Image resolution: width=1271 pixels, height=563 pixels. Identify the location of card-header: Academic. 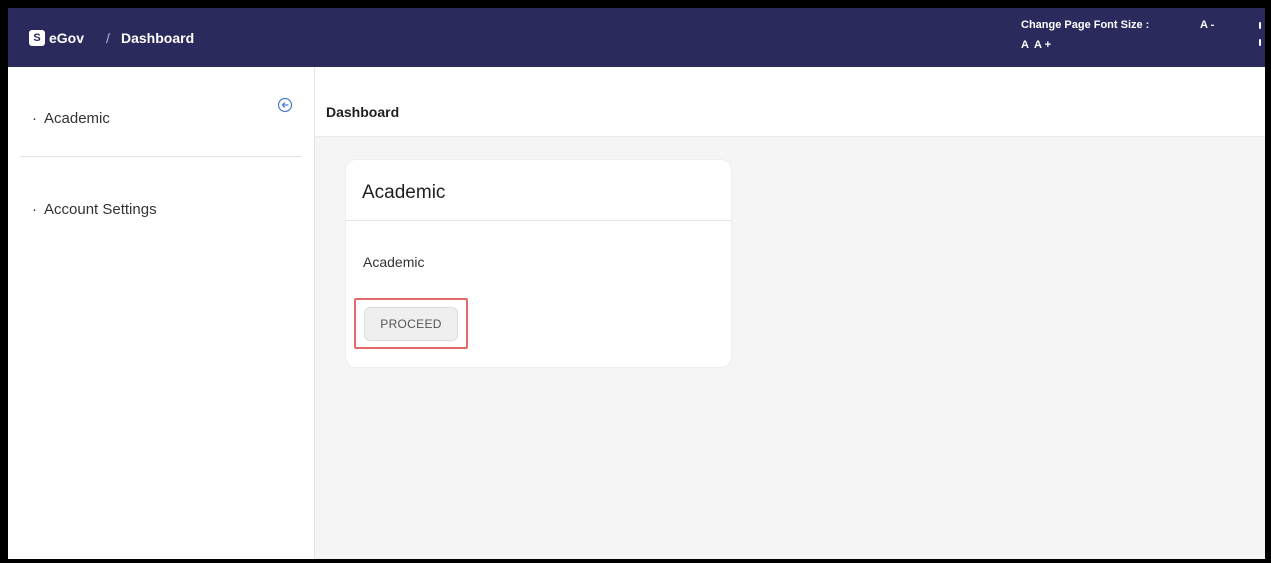
(538, 190).